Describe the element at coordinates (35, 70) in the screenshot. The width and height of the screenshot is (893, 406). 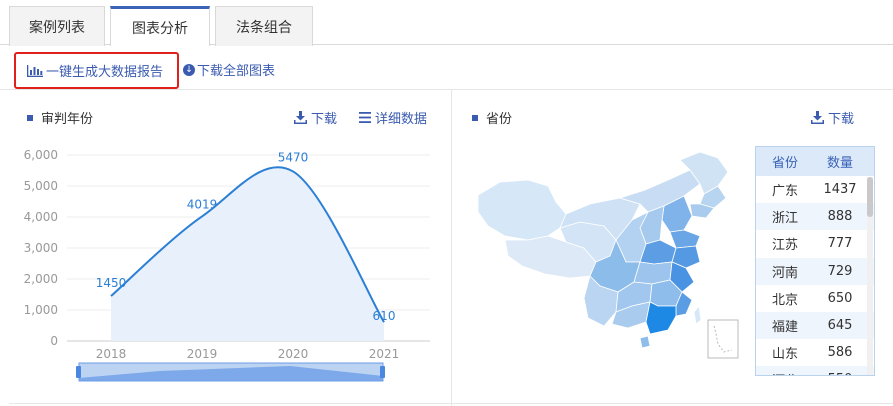
I see `bar-chart-icon` at that location.